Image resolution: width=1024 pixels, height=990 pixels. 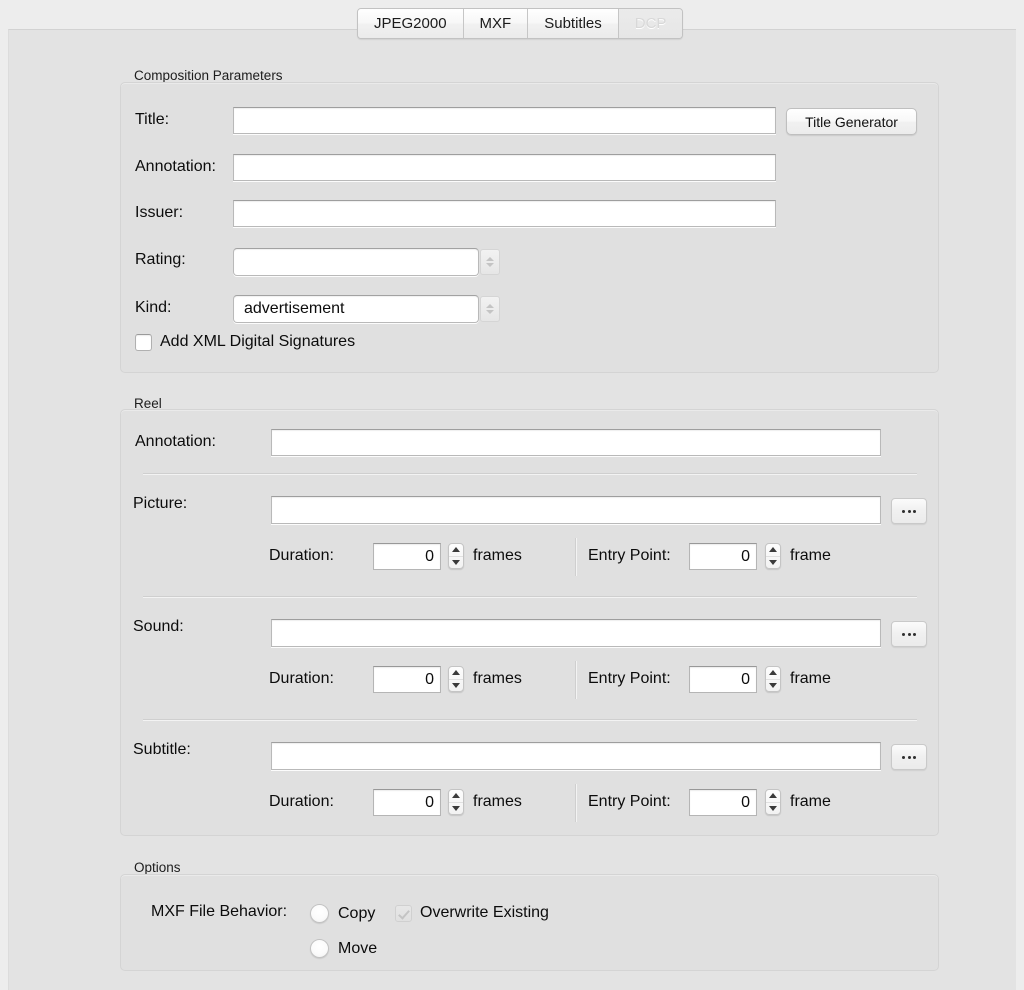 What do you see at coordinates (162, 749) in the screenshot?
I see `subtitle-label: Subtitle:` at bounding box center [162, 749].